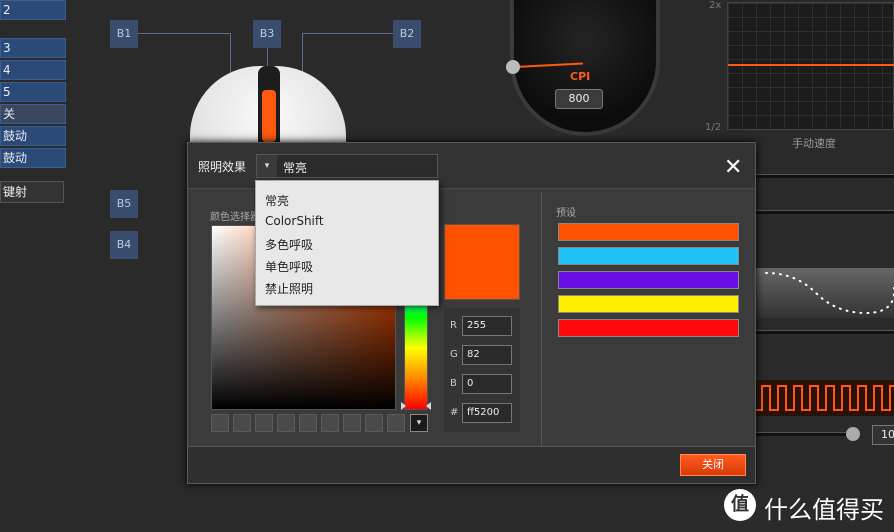 The height and width of the screenshot is (532, 894). I want to click on watermark-logo: 值, so click(740, 505).